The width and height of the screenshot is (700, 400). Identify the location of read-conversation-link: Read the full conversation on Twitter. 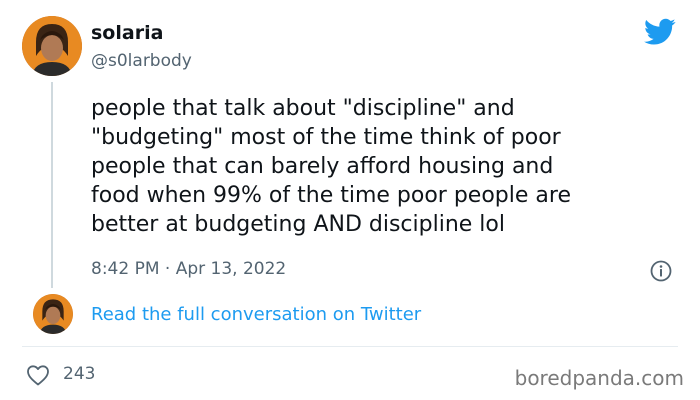
(256, 314).